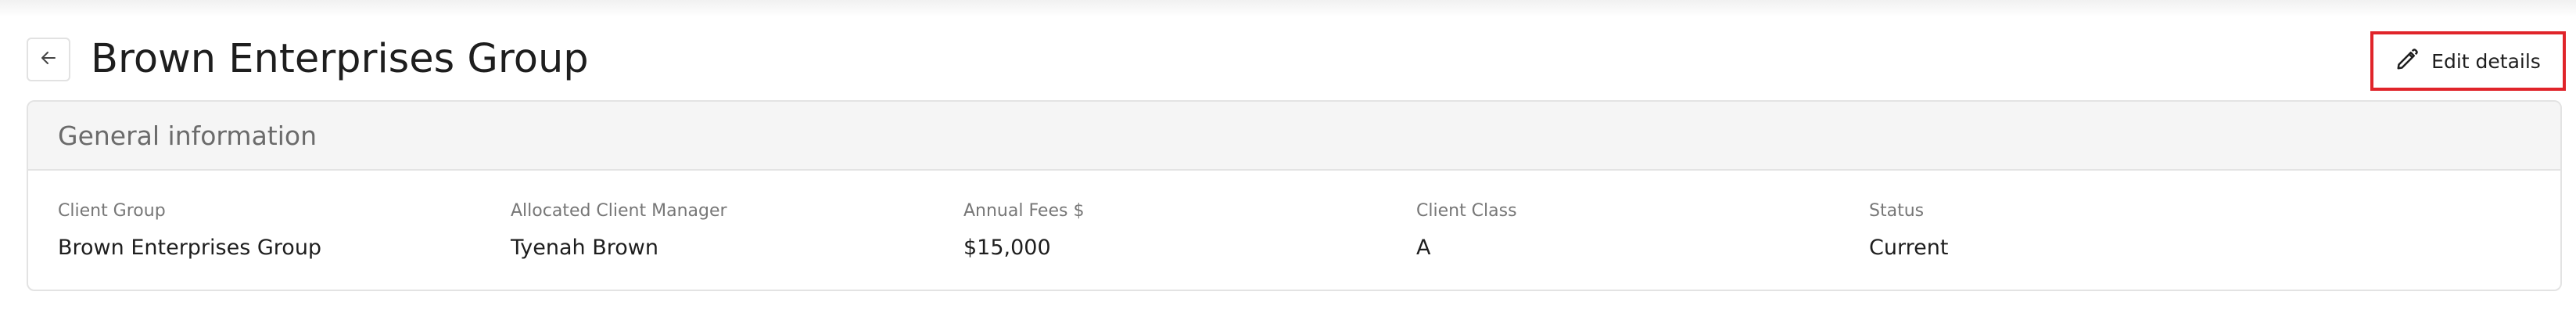  I want to click on field-value: Brown Enterprises Group, so click(190, 248).